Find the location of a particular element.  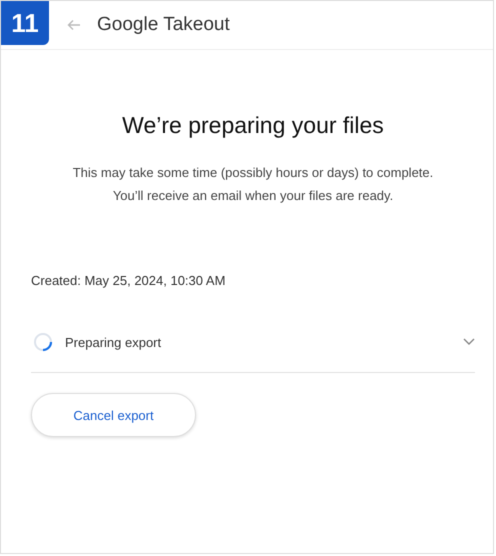

export-status: Preparing export is located at coordinates (113, 342).